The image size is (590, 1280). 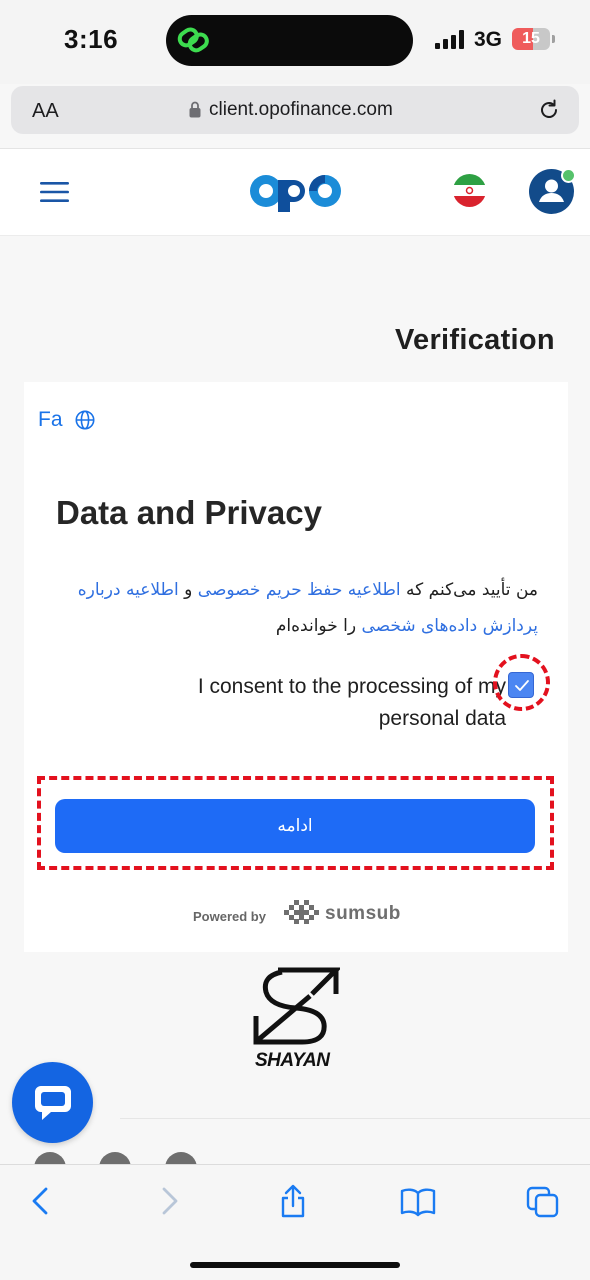 I want to click on privacy-notice-link: اطلاعیه حفظ حریم خصوصی, so click(x=299, y=590).